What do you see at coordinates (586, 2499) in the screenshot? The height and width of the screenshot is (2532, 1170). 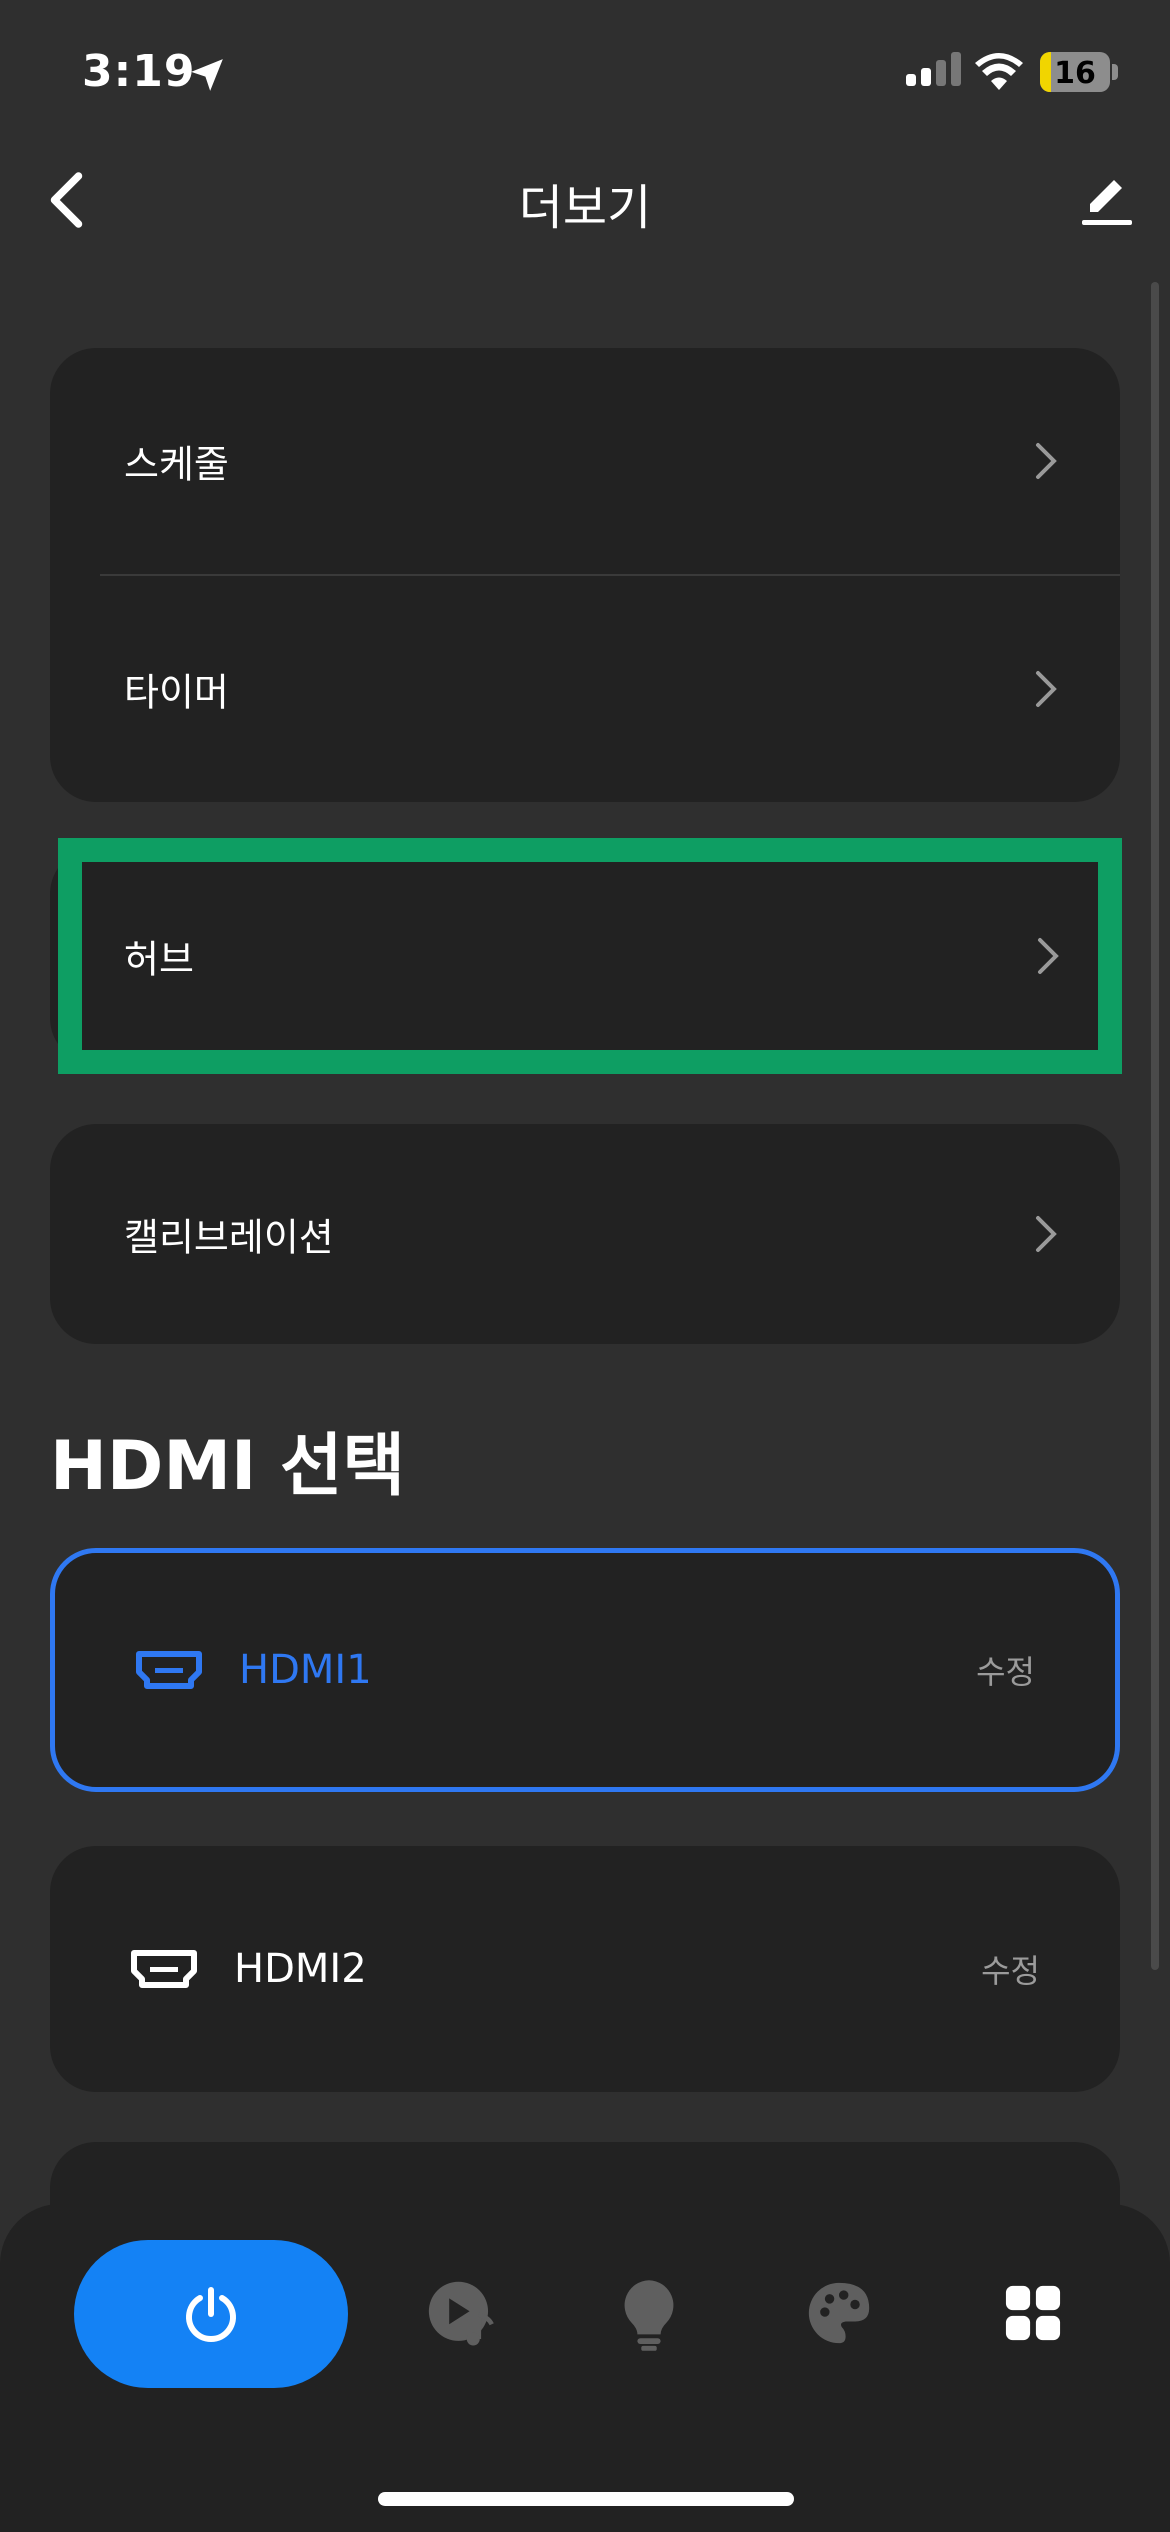 I see `home-indicator` at bounding box center [586, 2499].